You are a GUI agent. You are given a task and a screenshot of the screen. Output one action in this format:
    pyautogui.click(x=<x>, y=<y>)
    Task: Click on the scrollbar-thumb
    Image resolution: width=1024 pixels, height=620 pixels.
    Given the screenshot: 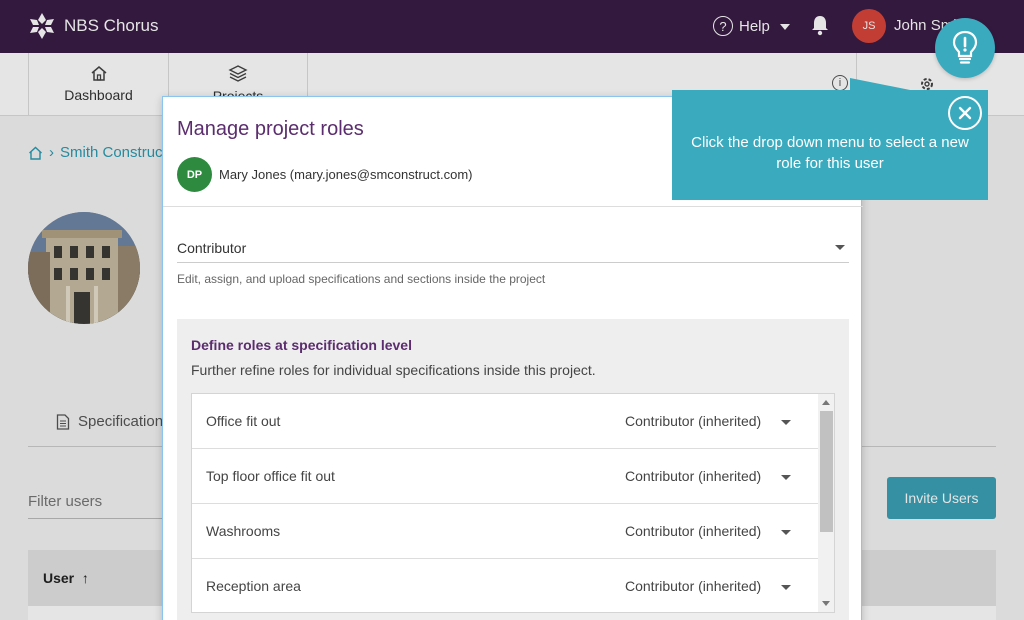 What is the action you would take?
    pyautogui.click(x=826, y=471)
    